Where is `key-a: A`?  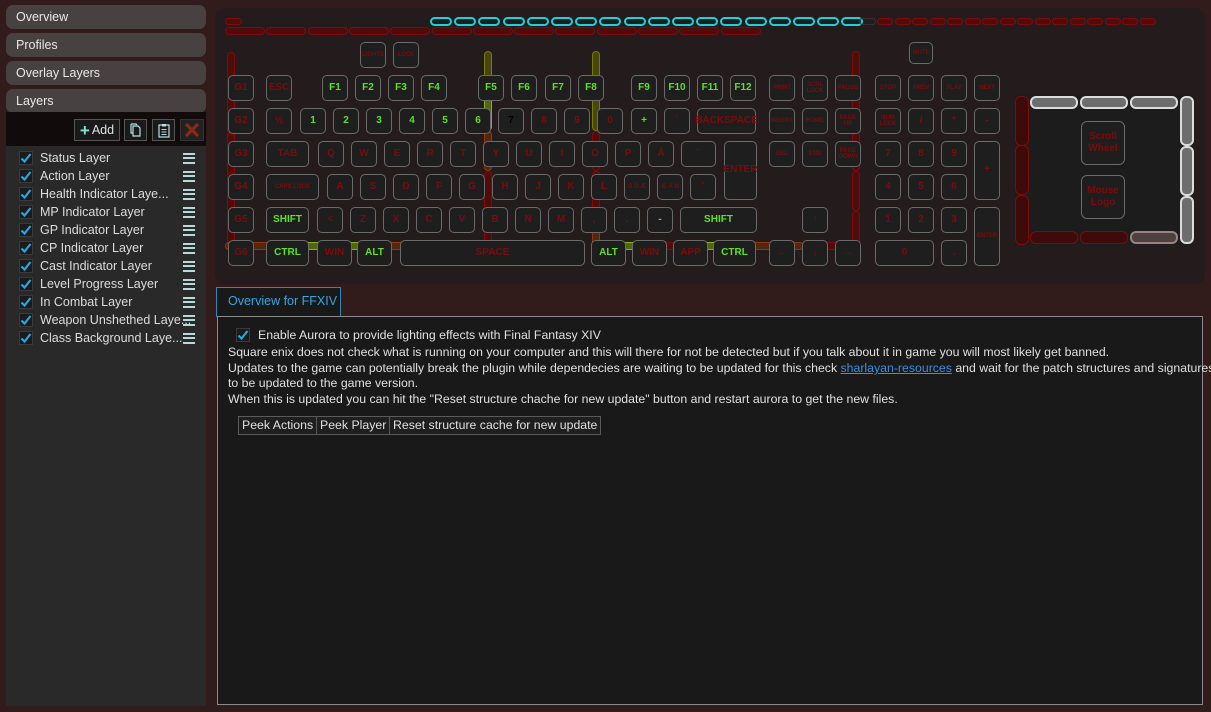 key-a: A is located at coordinates (340, 187).